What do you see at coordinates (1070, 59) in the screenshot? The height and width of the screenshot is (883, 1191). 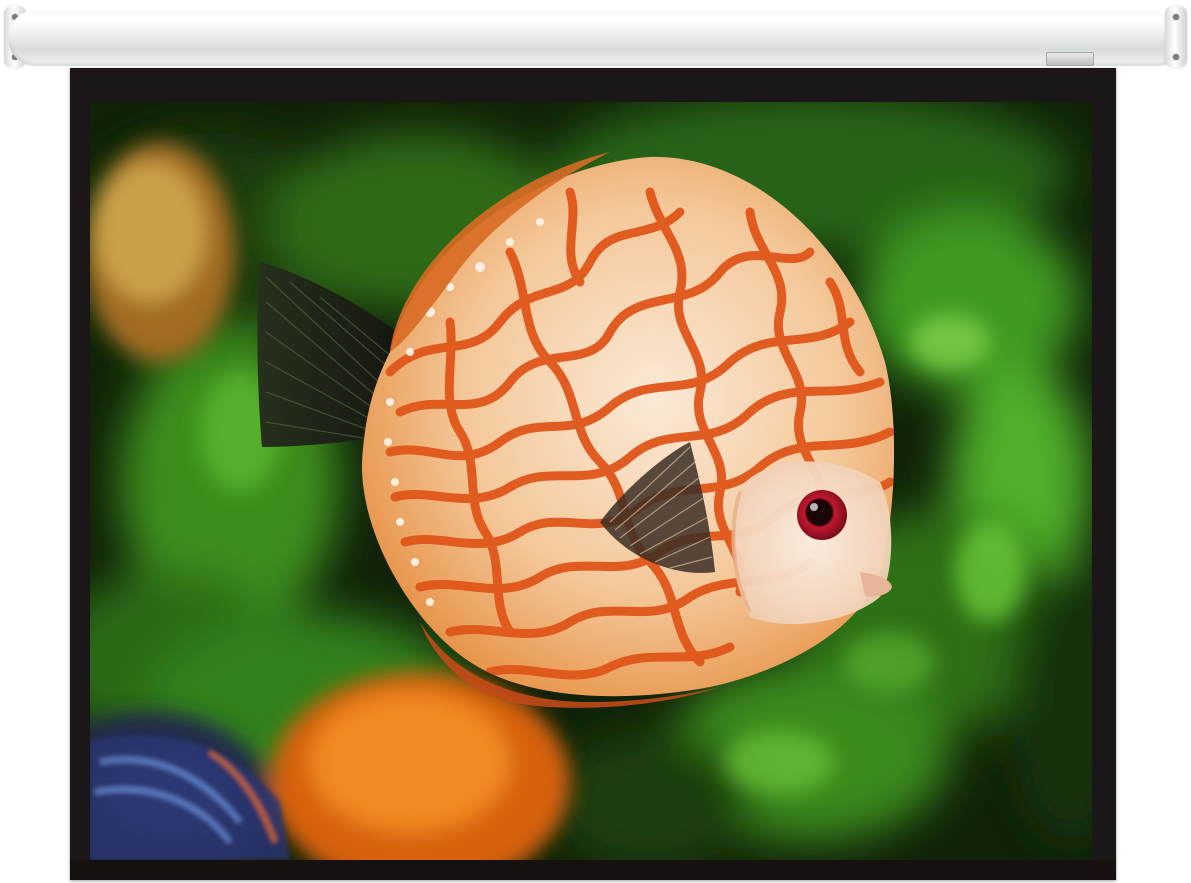 I see `motor-plate` at bounding box center [1070, 59].